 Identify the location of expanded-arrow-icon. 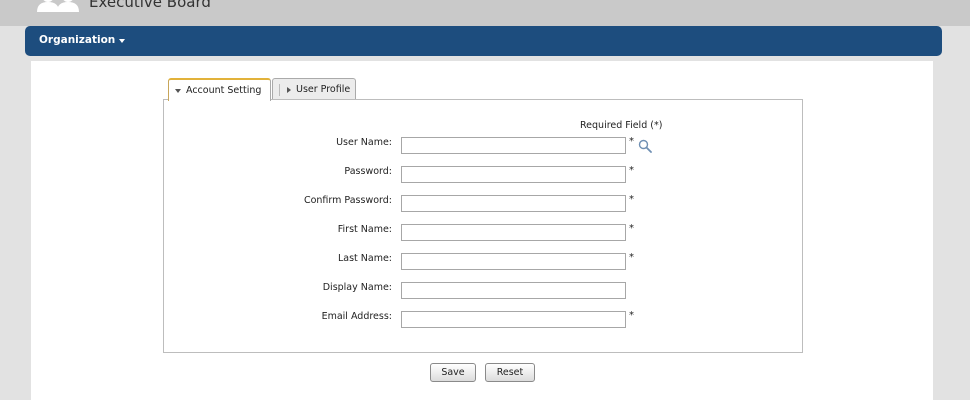
(178, 90).